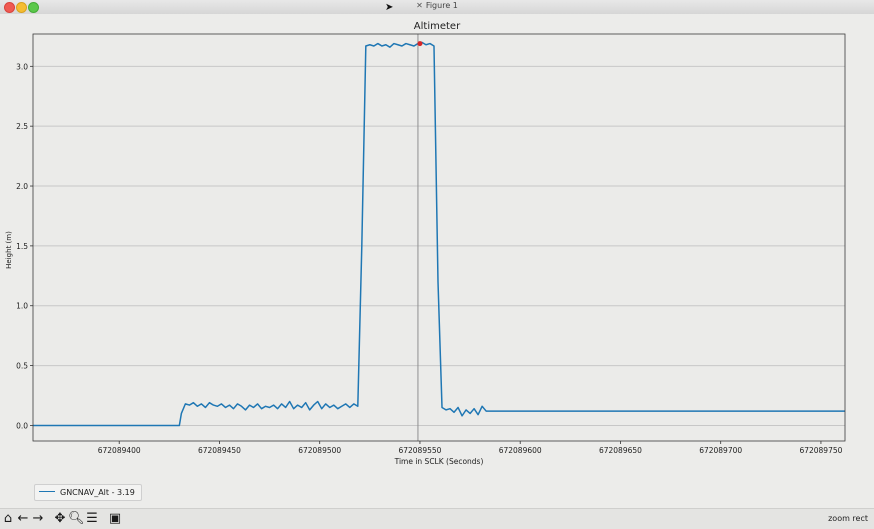 This screenshot has height=529, width=874. I want to click on status-text: zoom rect, so click(848, 518).